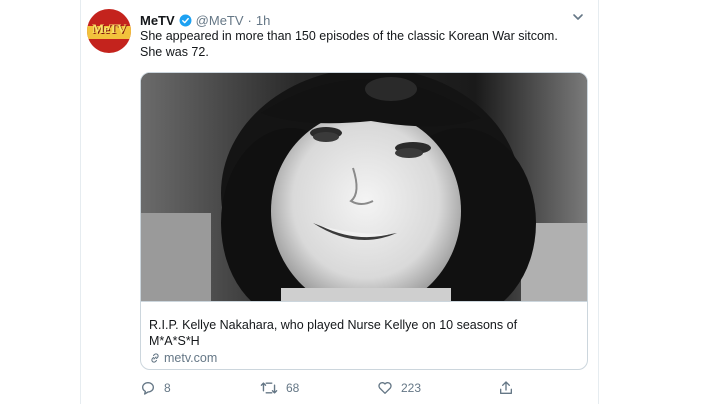 Image resolution: width=720 pixels, height=404 pixels. I want to click on share-button, so click(510, 388).